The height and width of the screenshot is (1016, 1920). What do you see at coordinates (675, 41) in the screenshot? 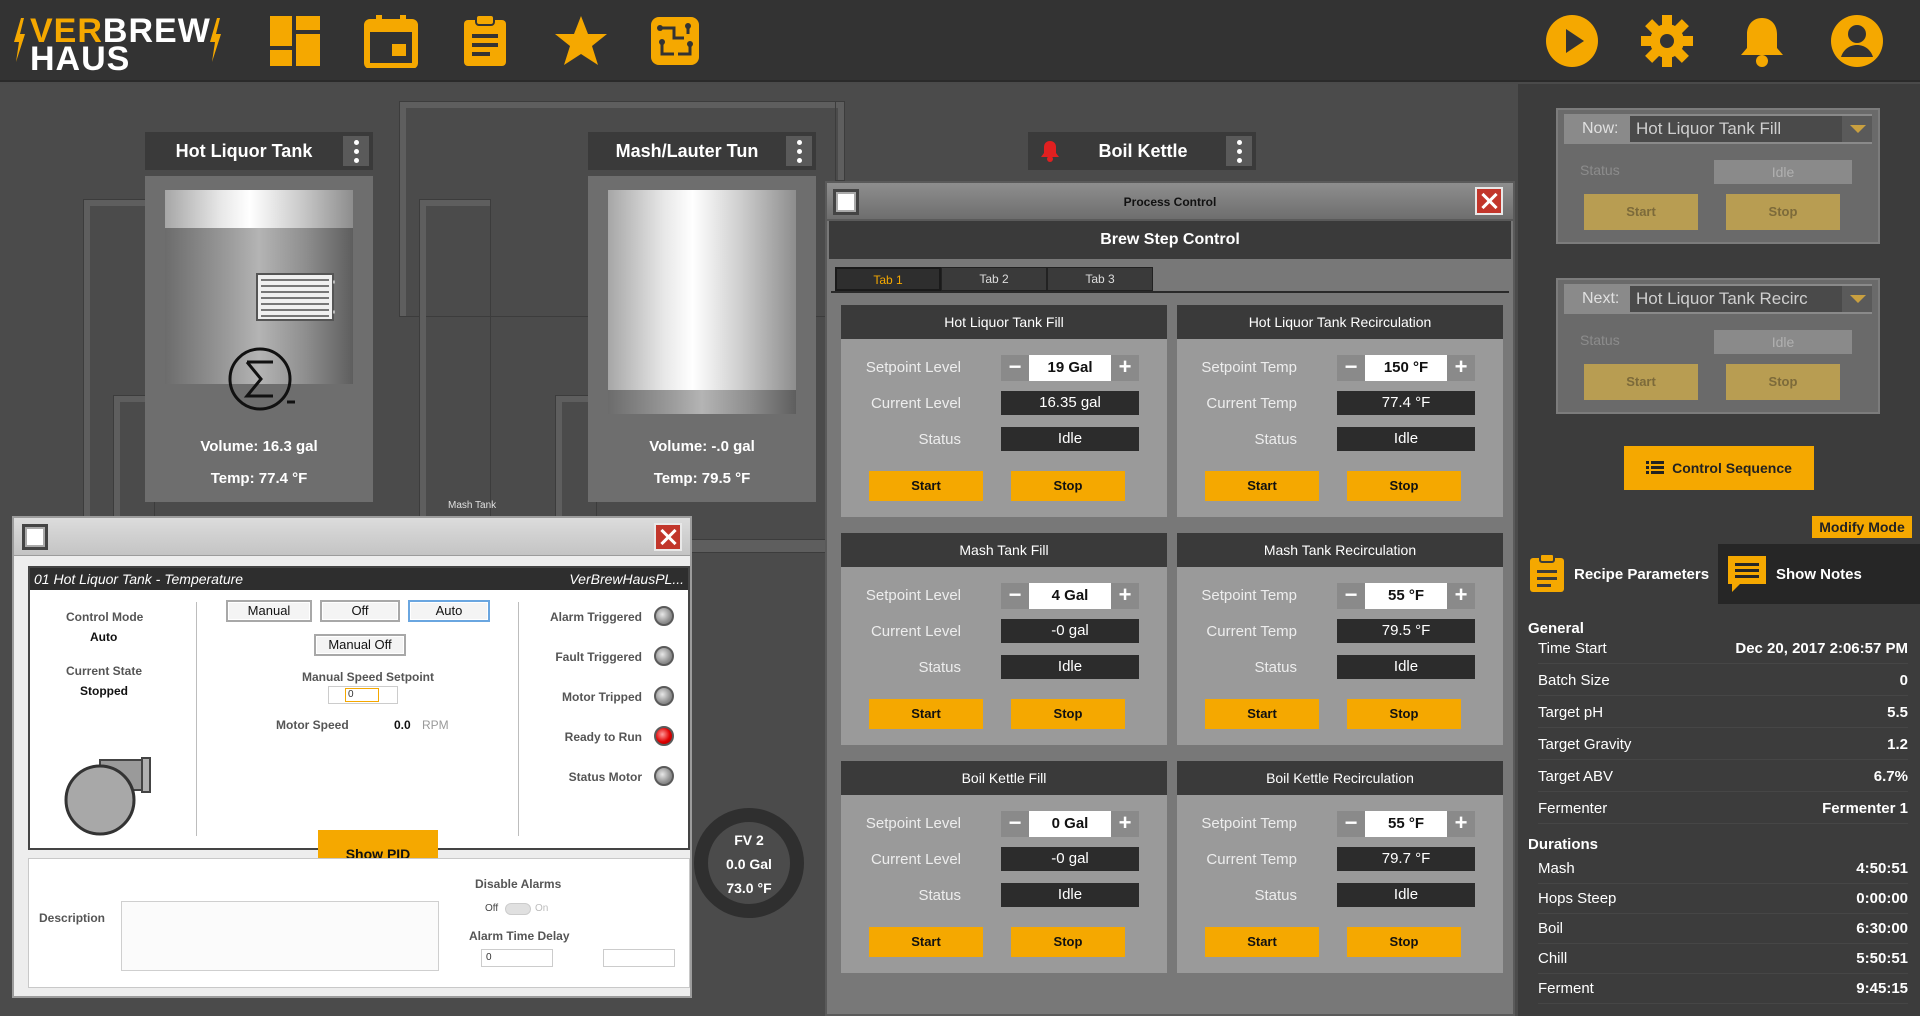
I see `circuit-icon` at bounding box center [675, 41].